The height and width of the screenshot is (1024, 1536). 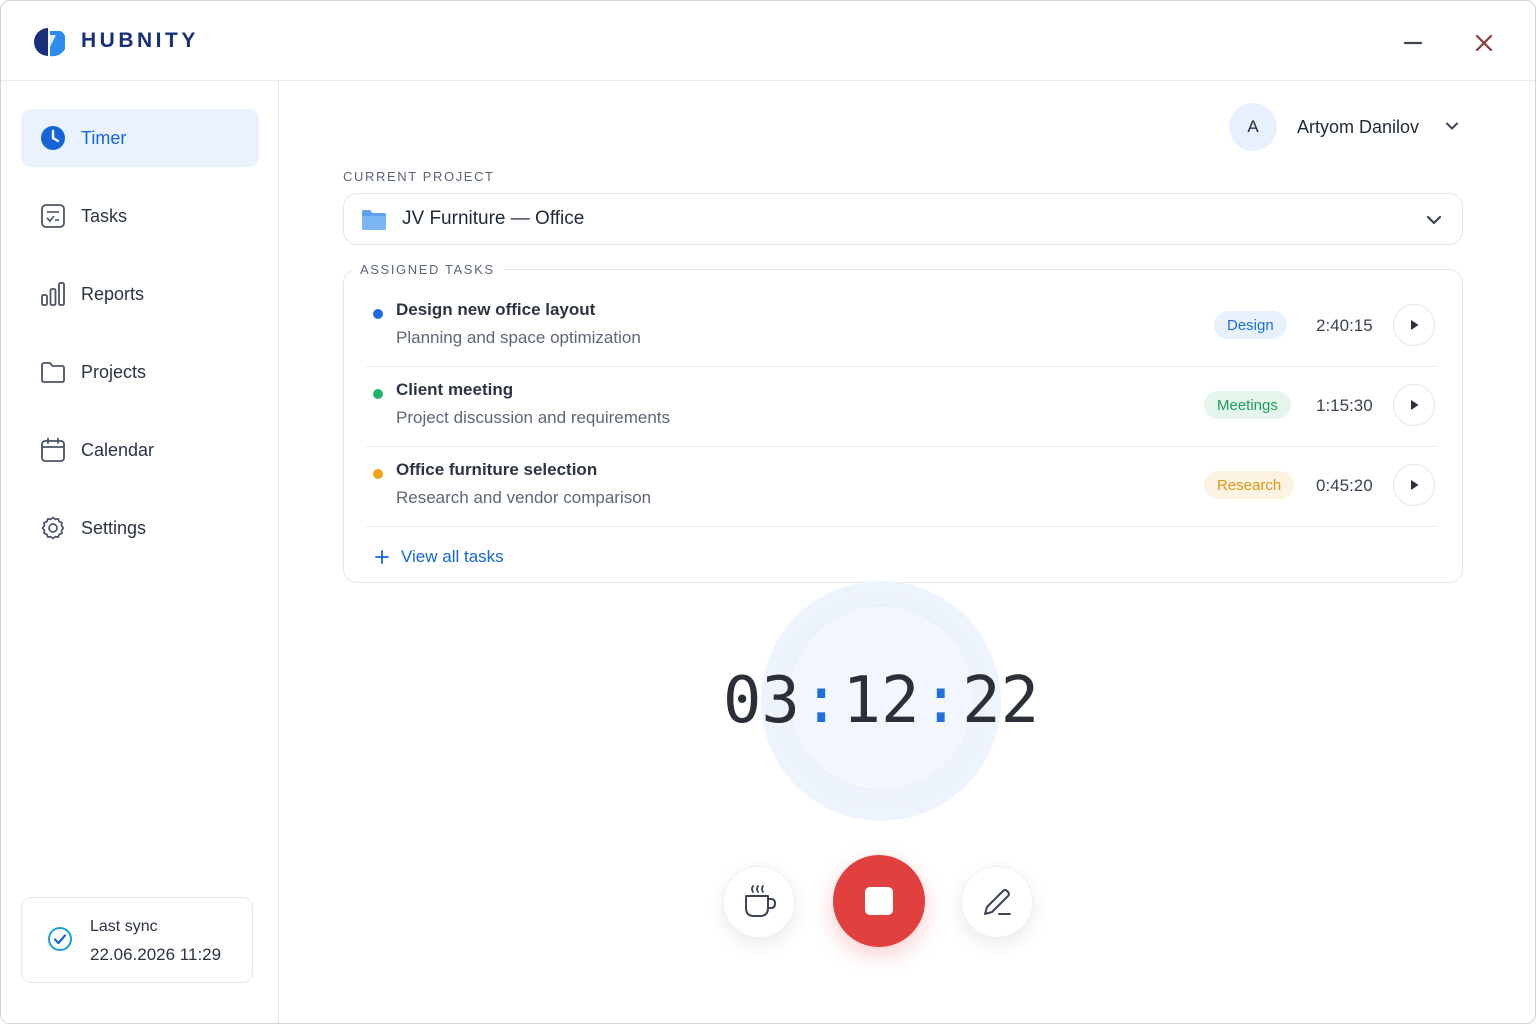 What do you see at coordinates (455, 389) in the screenshot?
I see `task-title: Client meeting` at bounding box center [455, 389].